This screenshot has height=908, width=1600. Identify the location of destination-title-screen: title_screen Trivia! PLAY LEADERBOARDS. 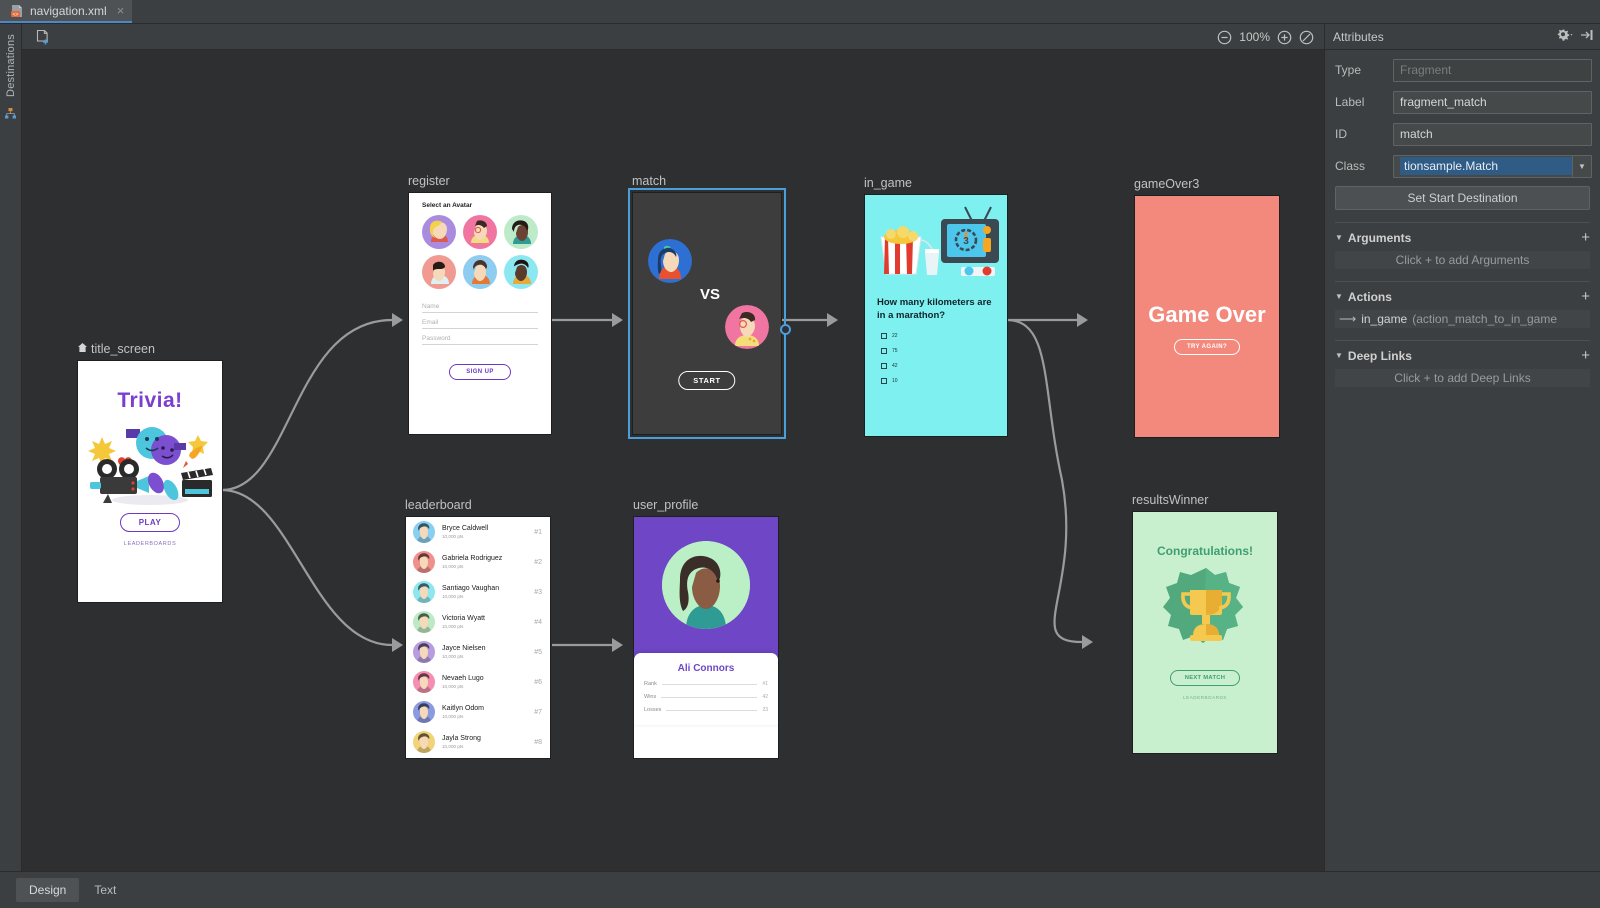
(150, 472).